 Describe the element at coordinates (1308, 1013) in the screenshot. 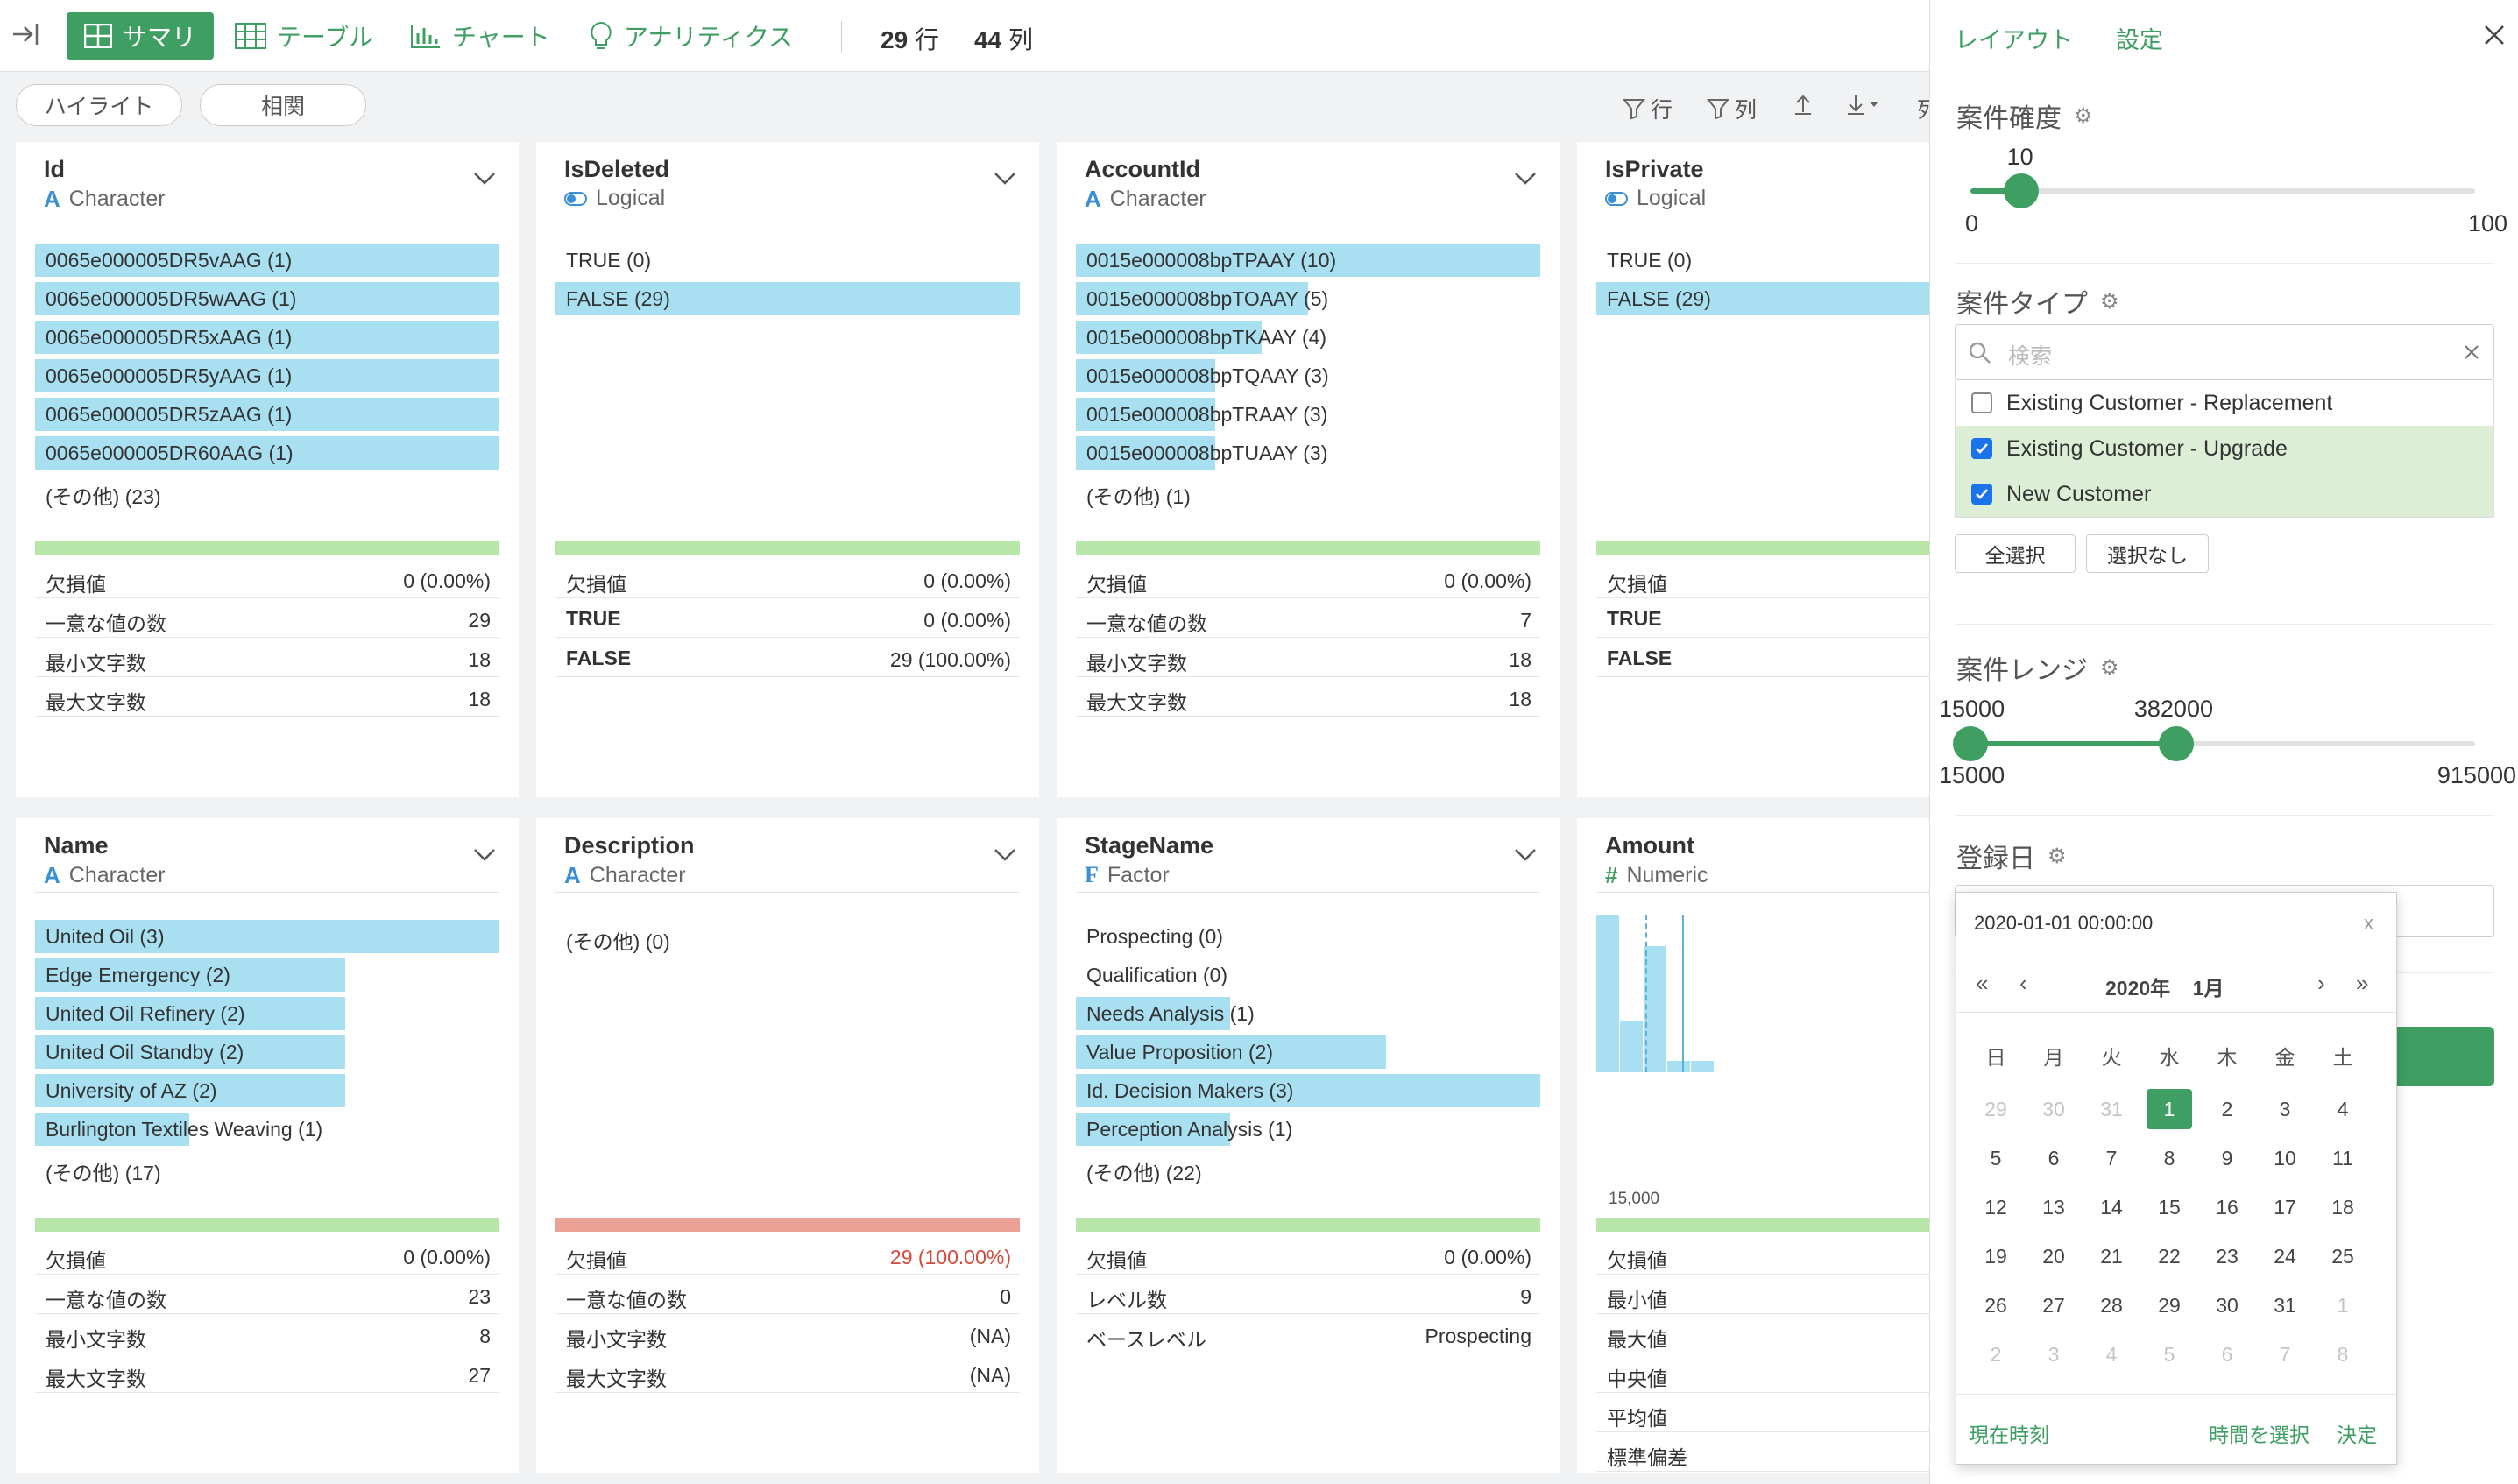

I see `value-bar: Needs Analysis (1)` at that location.